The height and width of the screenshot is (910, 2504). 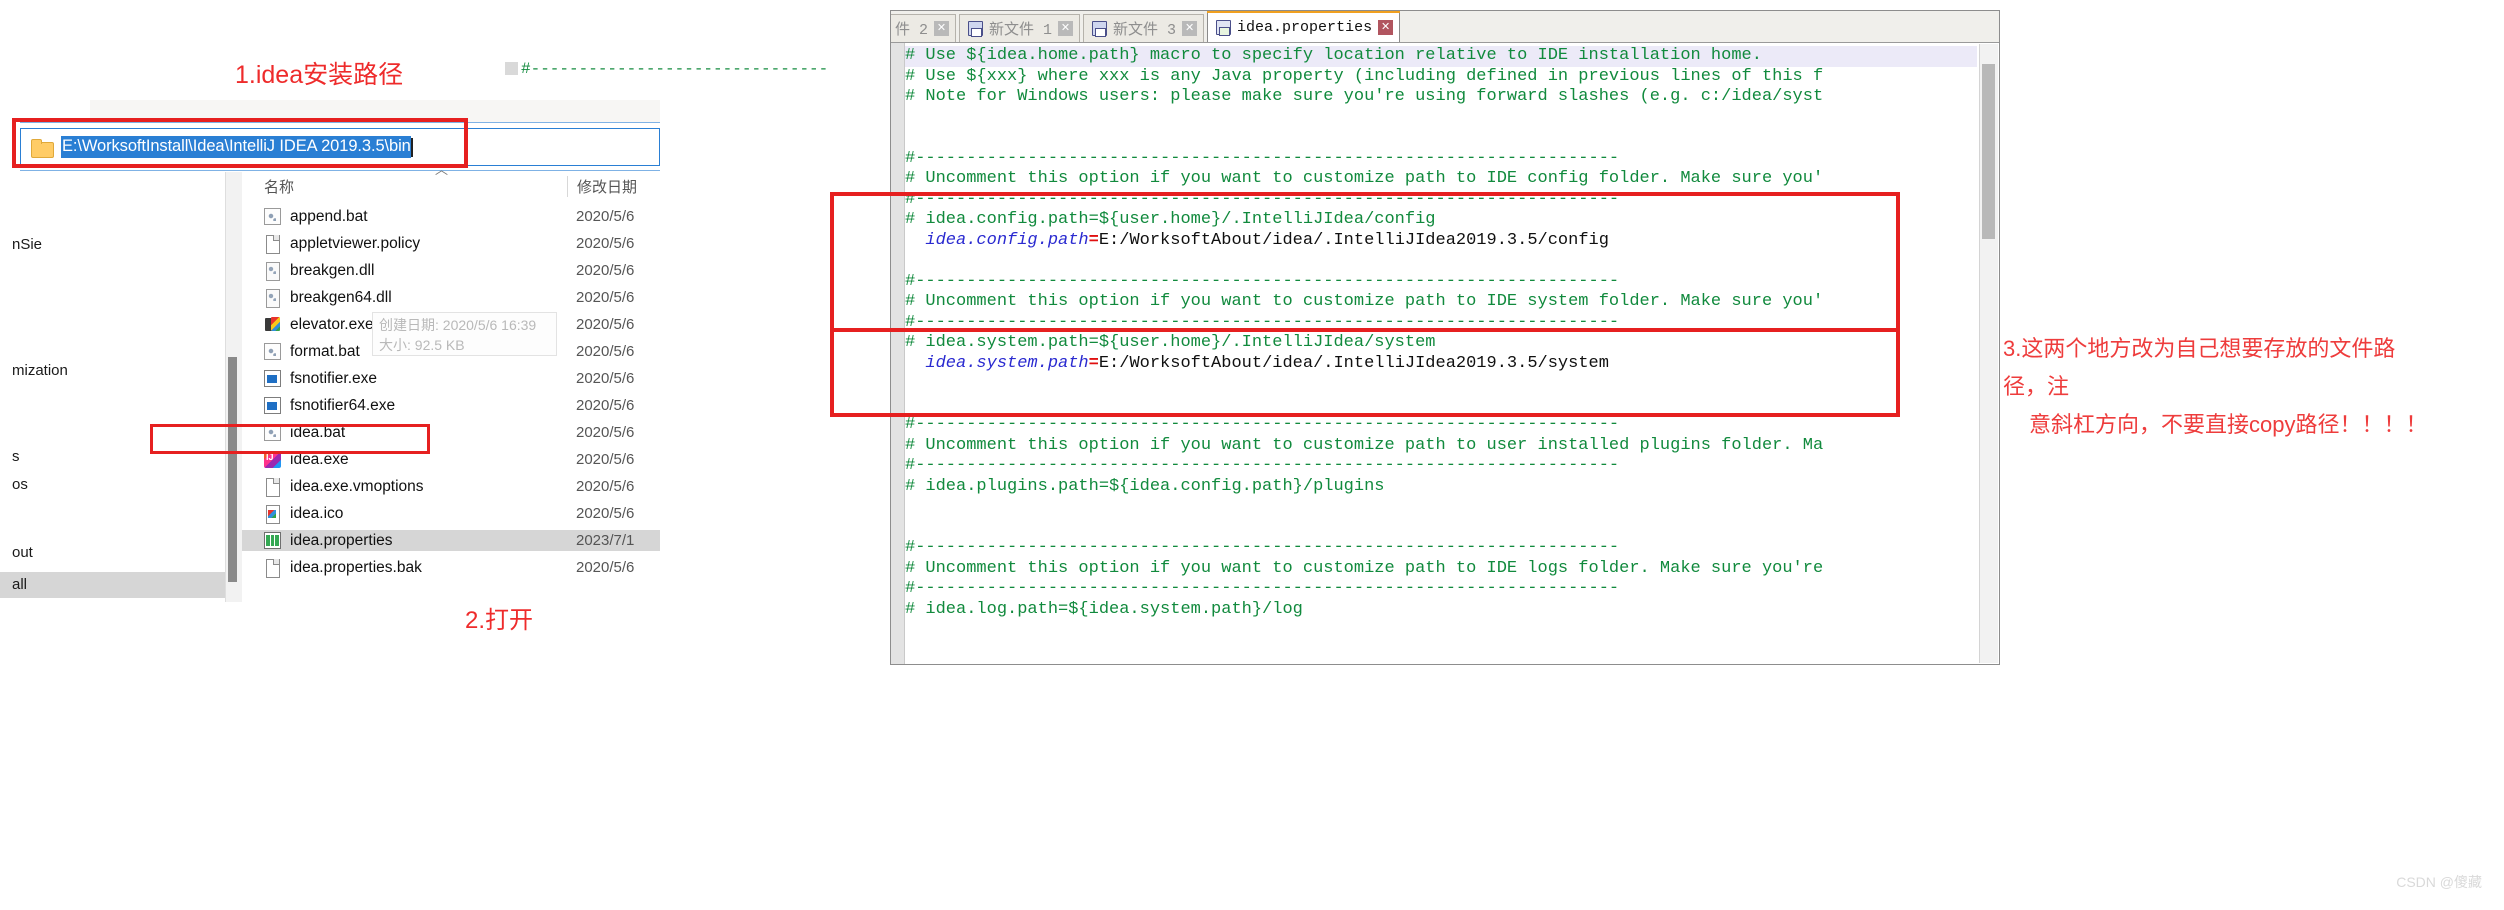 I want to click on nav-item-2: s, so click(x=16, y=456).